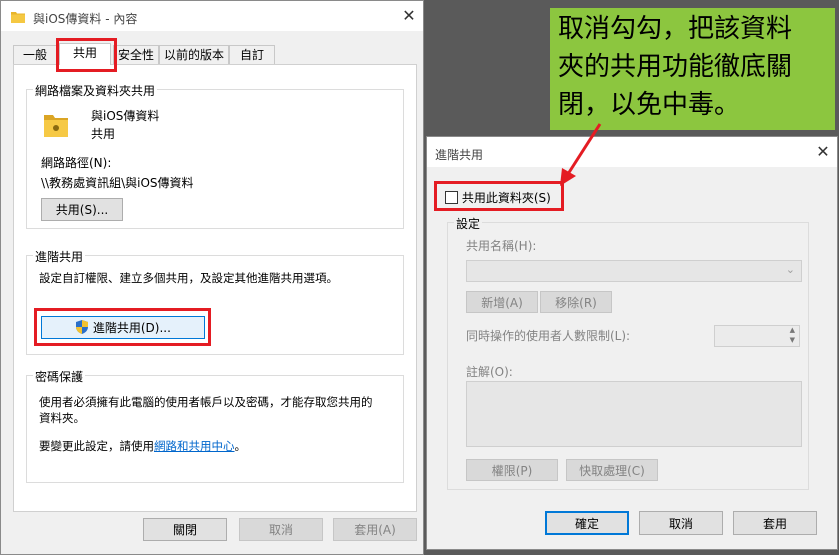 This screenshot has height=555, width=839. What do you see at coordinates (790, 269) in the screenshot?
I see `chevron-down-icon: ⌄` at bounding box center [790, 269].